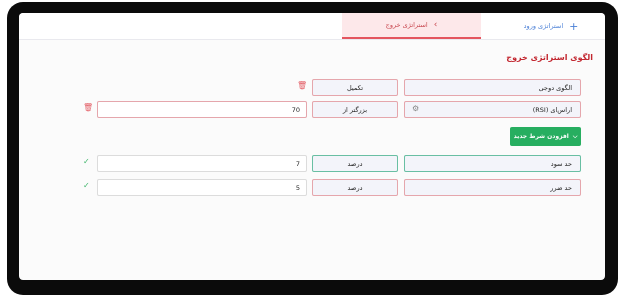 This screenshot has height=299, width=625. I want to click on plus-icon: +, so click(574, 26).